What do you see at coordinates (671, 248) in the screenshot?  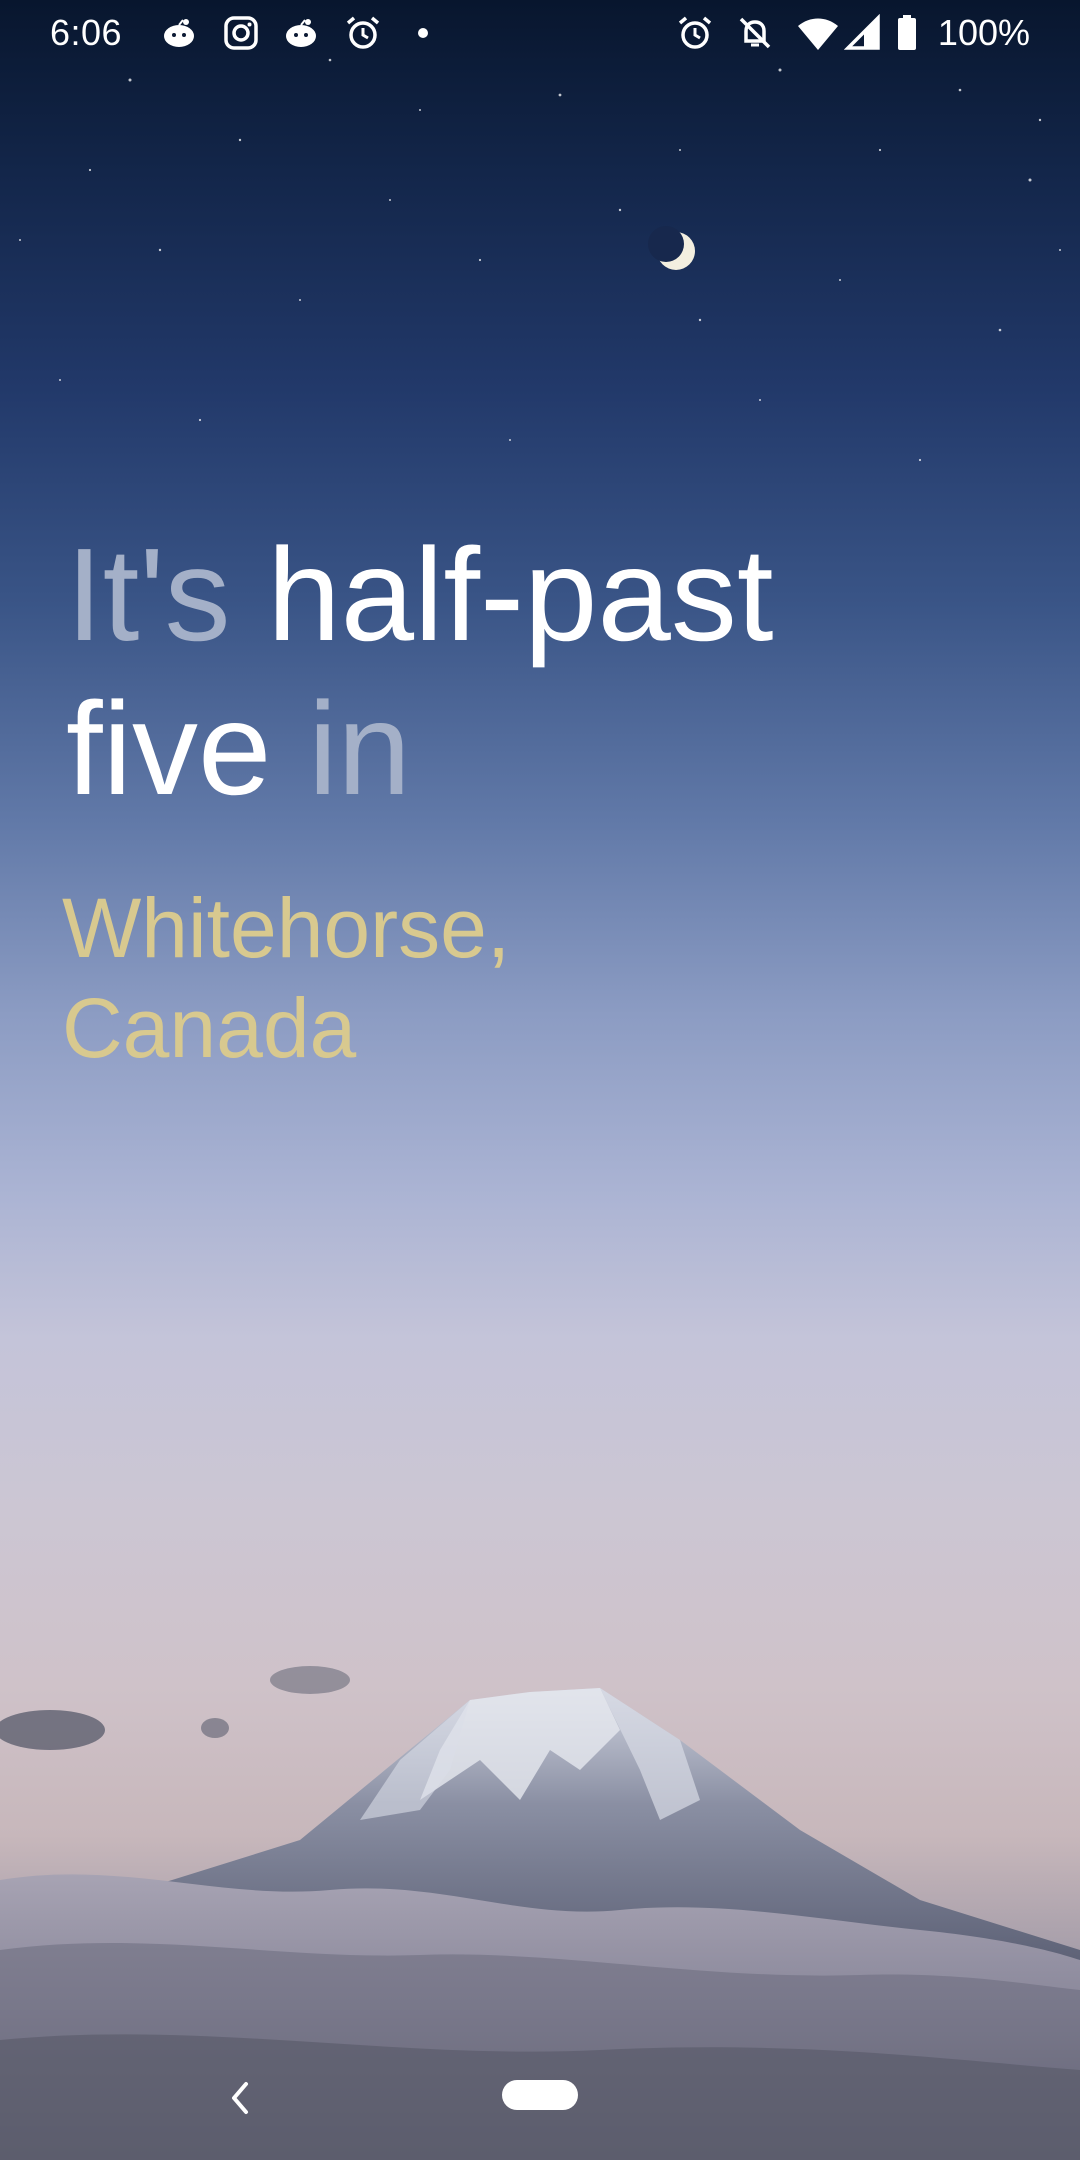 I see `moon-icon` at bounding box center [671, 248].